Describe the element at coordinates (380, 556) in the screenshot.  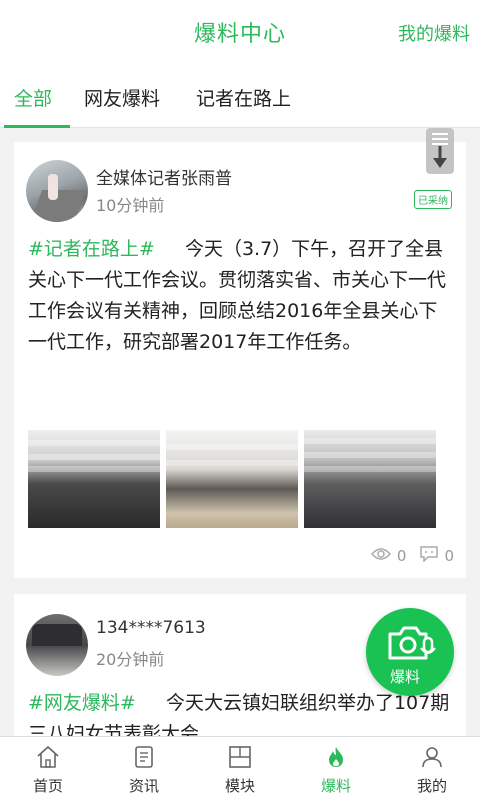
I see `eye-icon` at that location.